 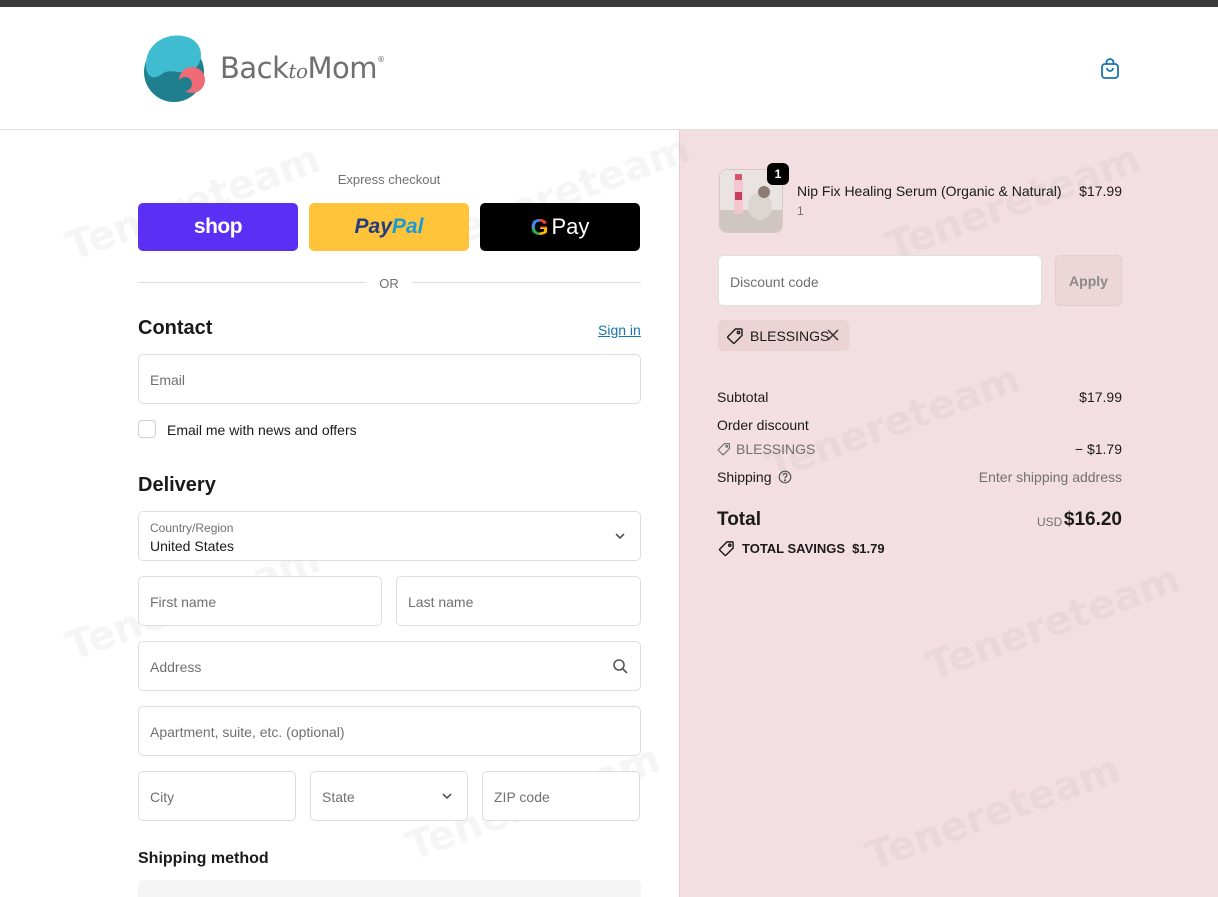 I want to click on state-select: State, so click(x=389, y=796).